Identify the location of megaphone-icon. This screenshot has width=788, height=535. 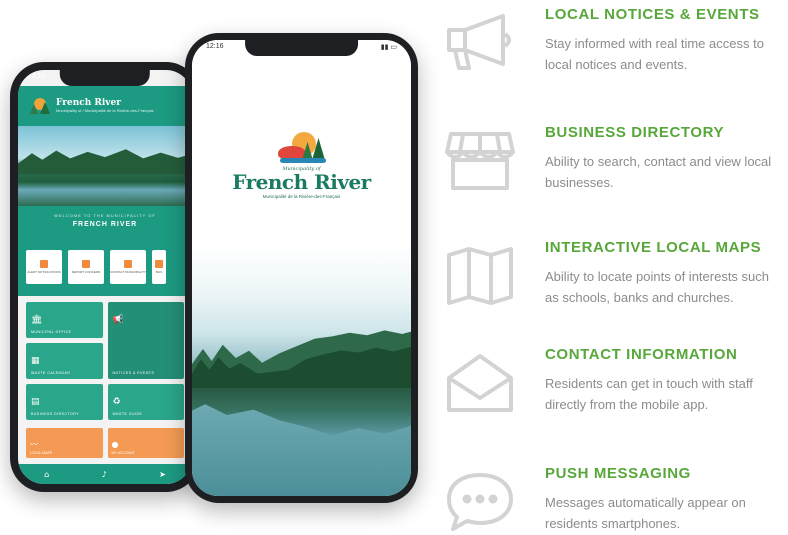
(480, 43).